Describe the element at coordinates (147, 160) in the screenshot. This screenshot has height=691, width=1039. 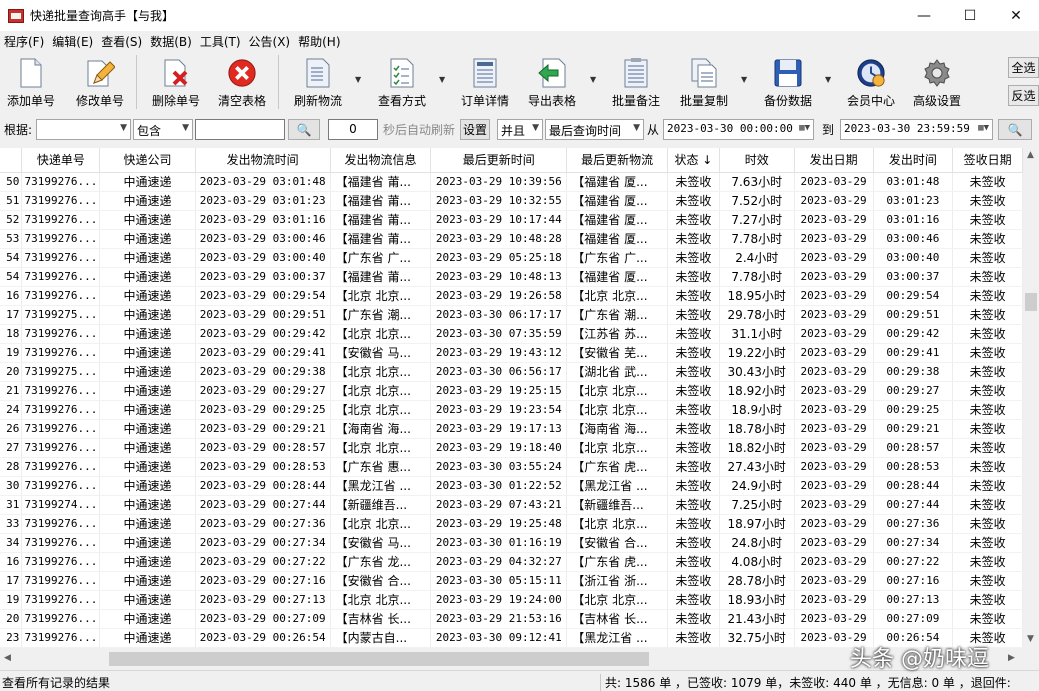
I see `column-header: 快递公司` at that location.